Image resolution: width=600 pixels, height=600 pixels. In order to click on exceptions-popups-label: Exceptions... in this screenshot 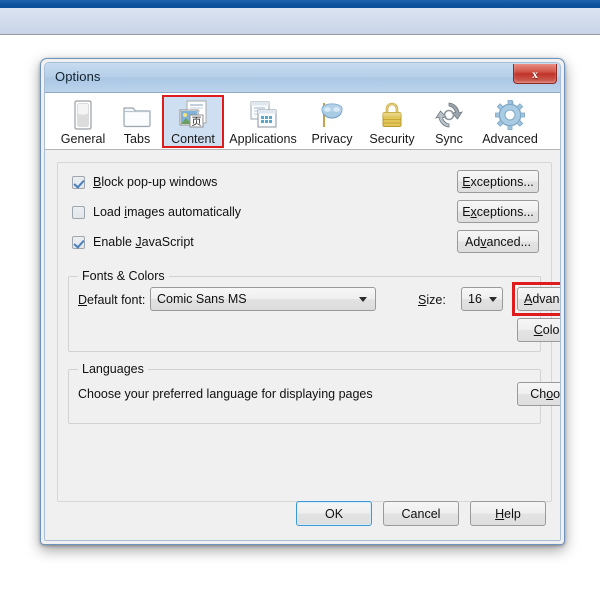, I will do `click(498, 181)`.